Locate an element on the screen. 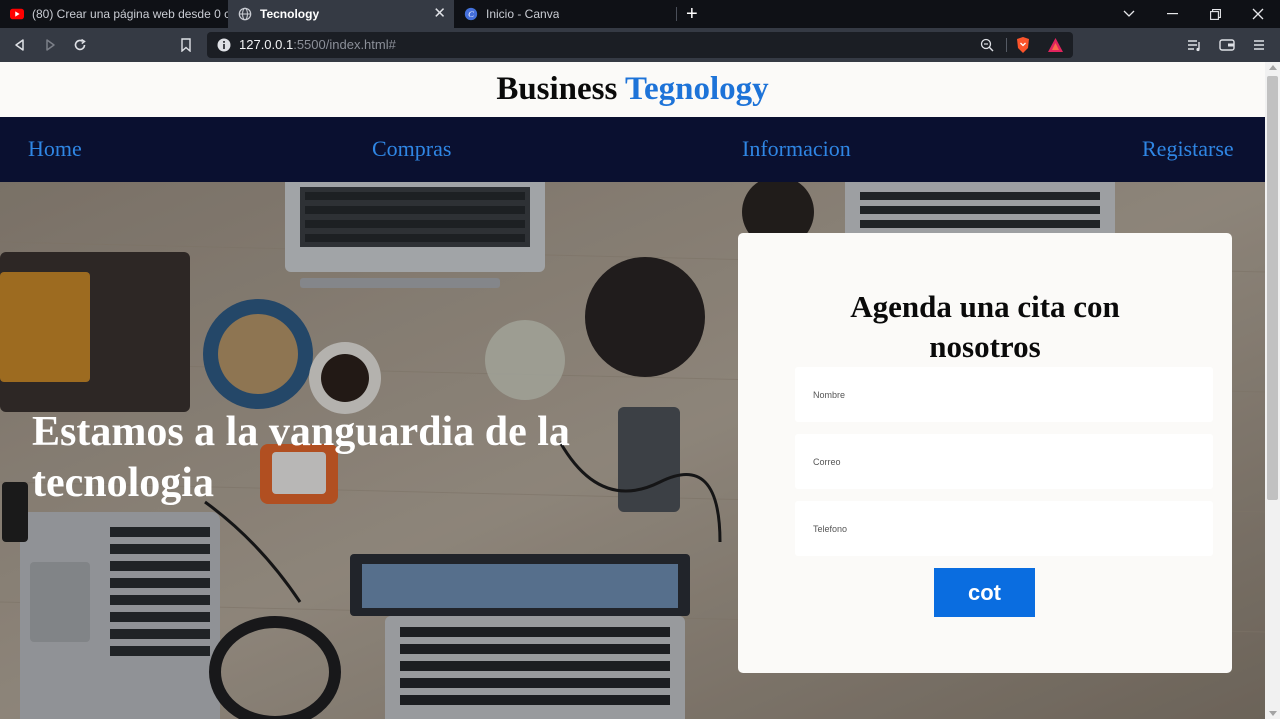  chevron-down-icon is located at coordinates (1129, 13).